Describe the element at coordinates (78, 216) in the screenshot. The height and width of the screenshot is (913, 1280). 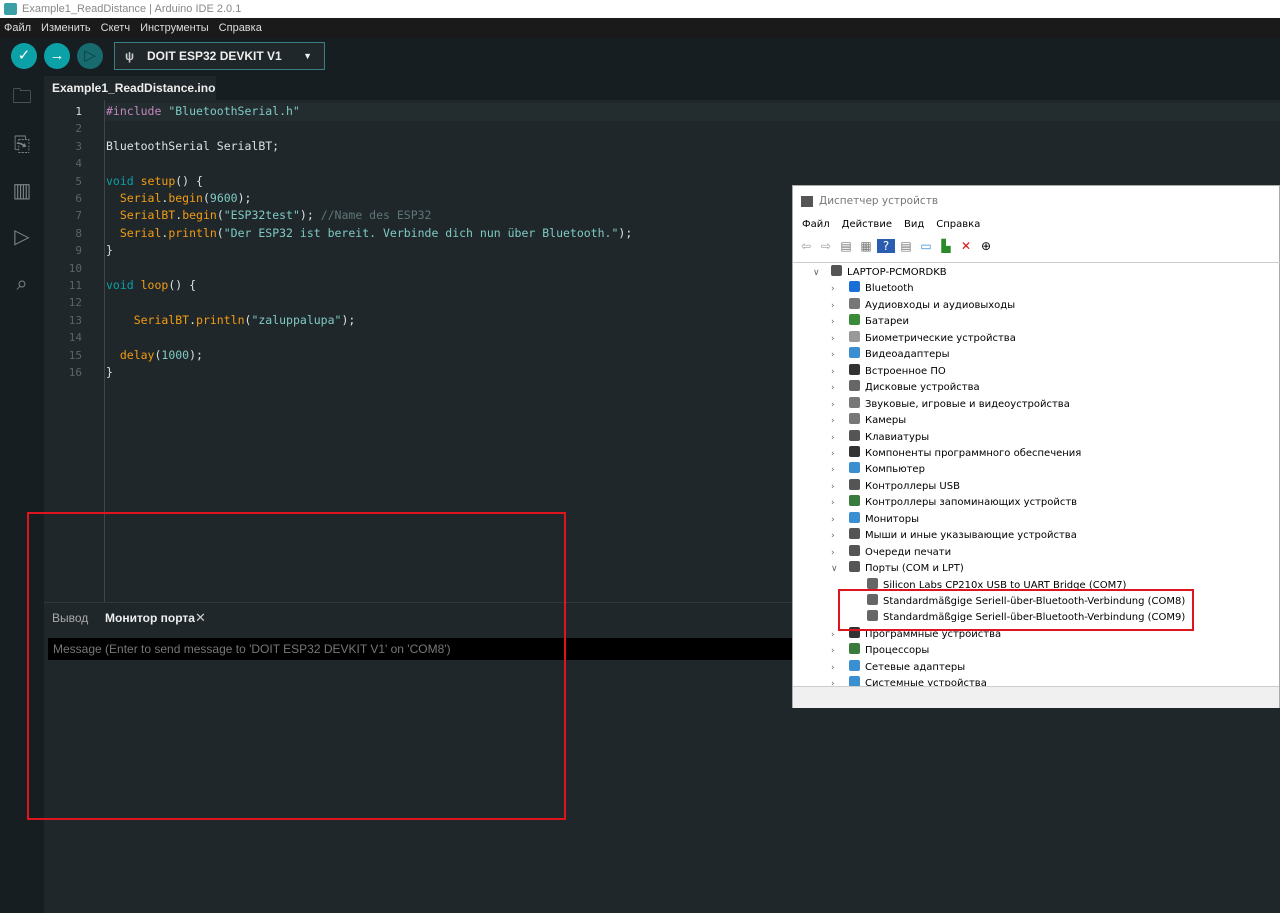
I see `line-number: 7` at that location.